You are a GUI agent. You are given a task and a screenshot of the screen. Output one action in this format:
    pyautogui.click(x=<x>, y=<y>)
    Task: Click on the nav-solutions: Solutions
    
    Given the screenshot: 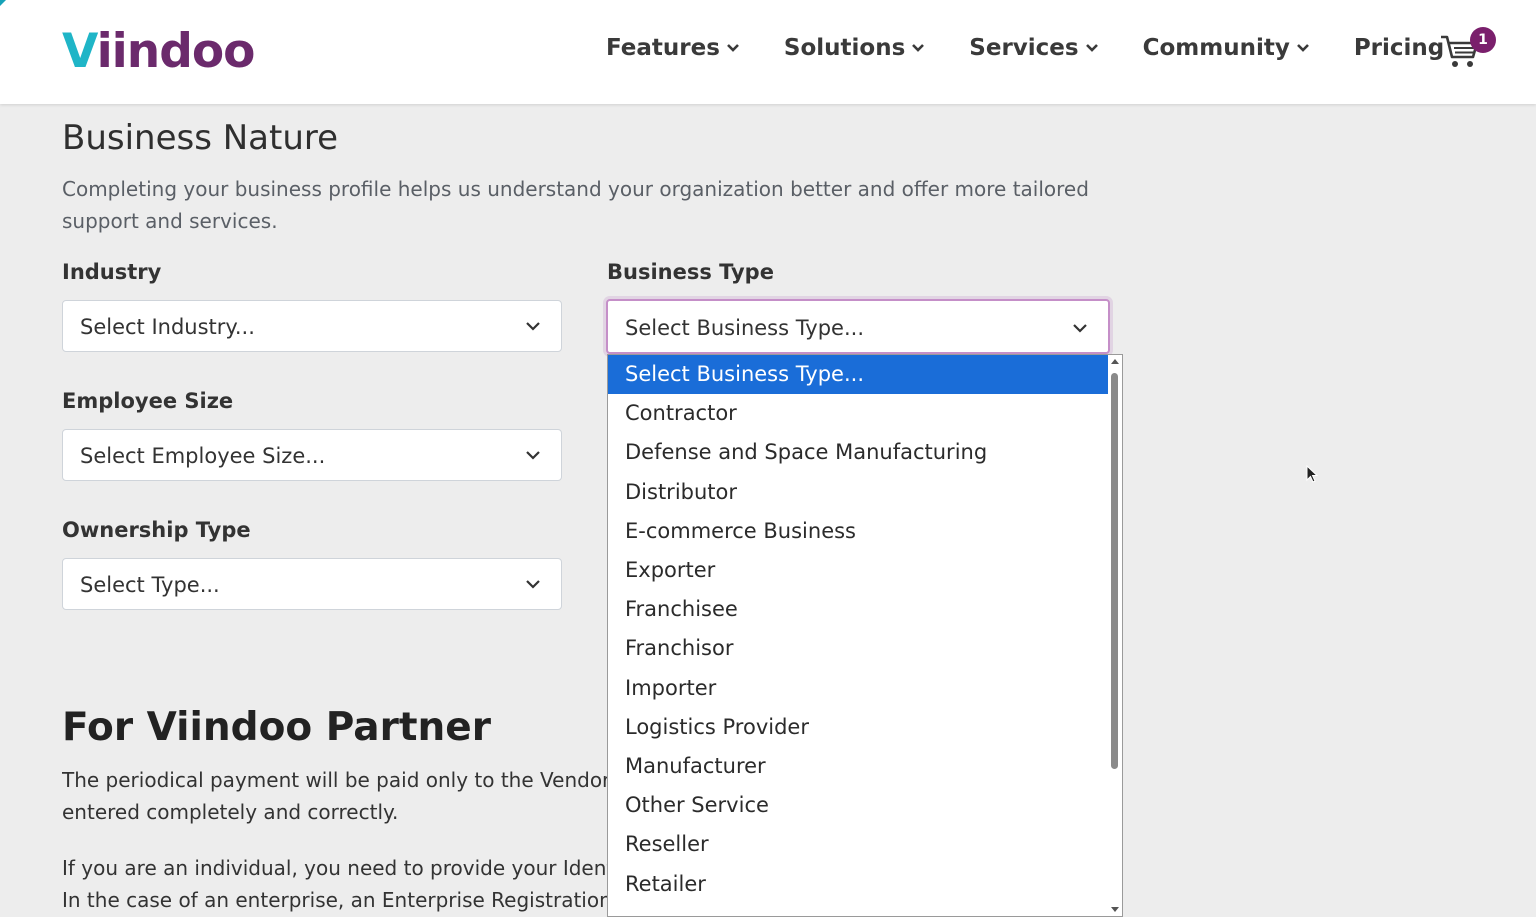 What is the action you would take?
    pyautogui.click(x=854, y=48)
    